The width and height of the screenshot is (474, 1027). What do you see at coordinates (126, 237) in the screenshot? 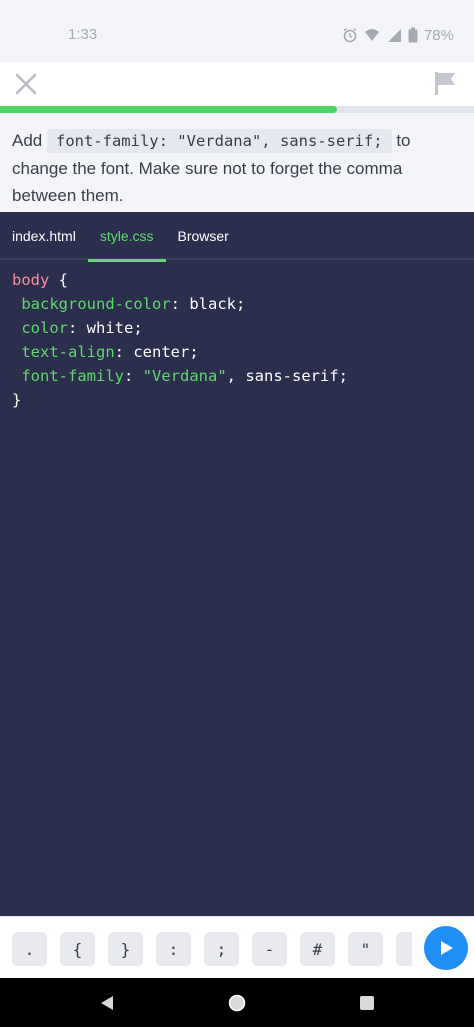
I see `tab-style-css: style.css` at bounding box center [126, 237].